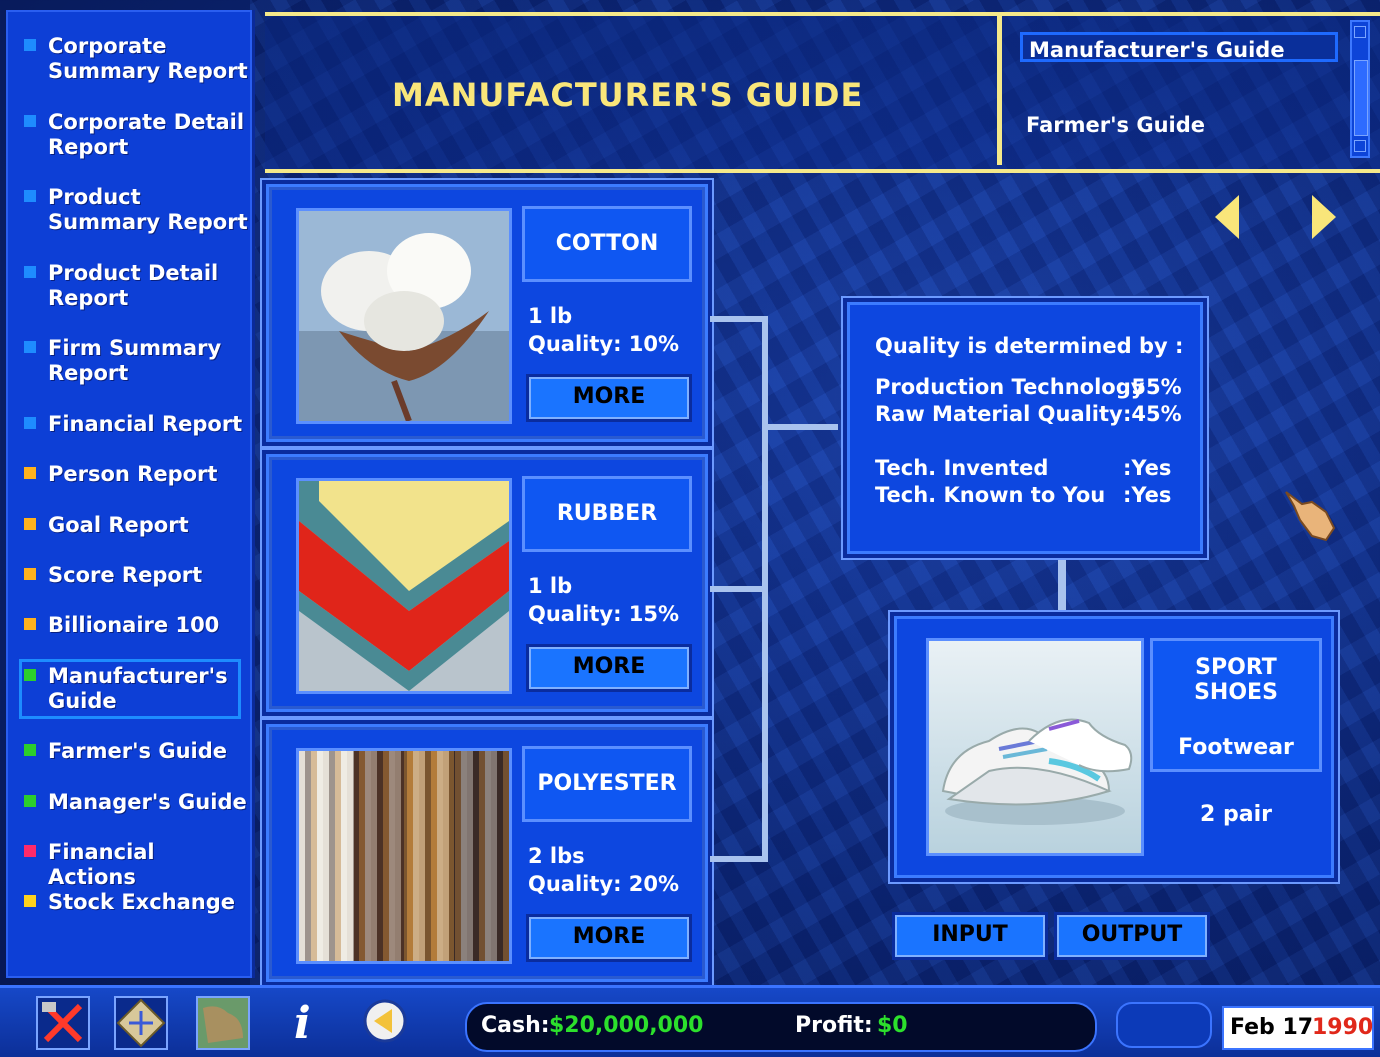 This screenshot has height=1057, width=1380. Describe the element at coordinates (990, 495) in the screenshot. I see `tech-known-label: Tech. Known to You` at that location.